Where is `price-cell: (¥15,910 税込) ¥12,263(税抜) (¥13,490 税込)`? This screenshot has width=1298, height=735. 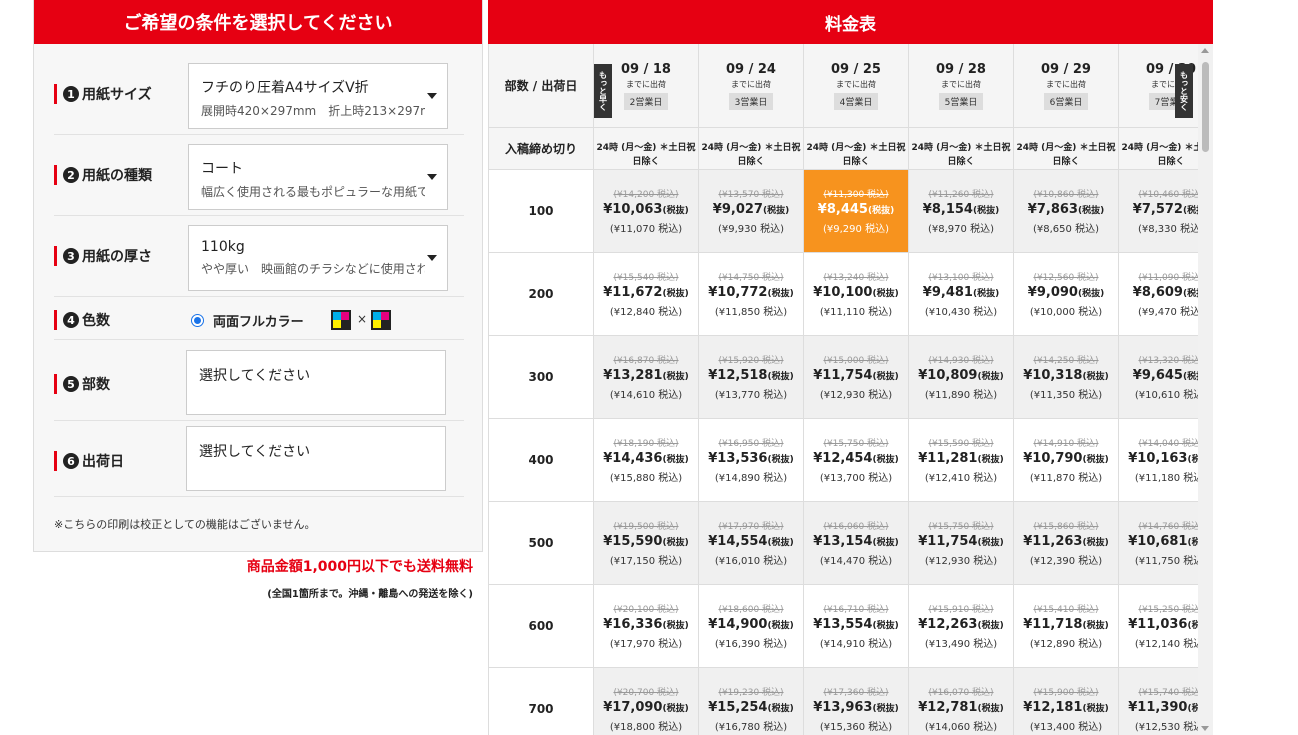
price-cell: (¥15,910 税込) ¥12,263(税抜) (¥13,490 税込) is located at coordinates (961, 626).